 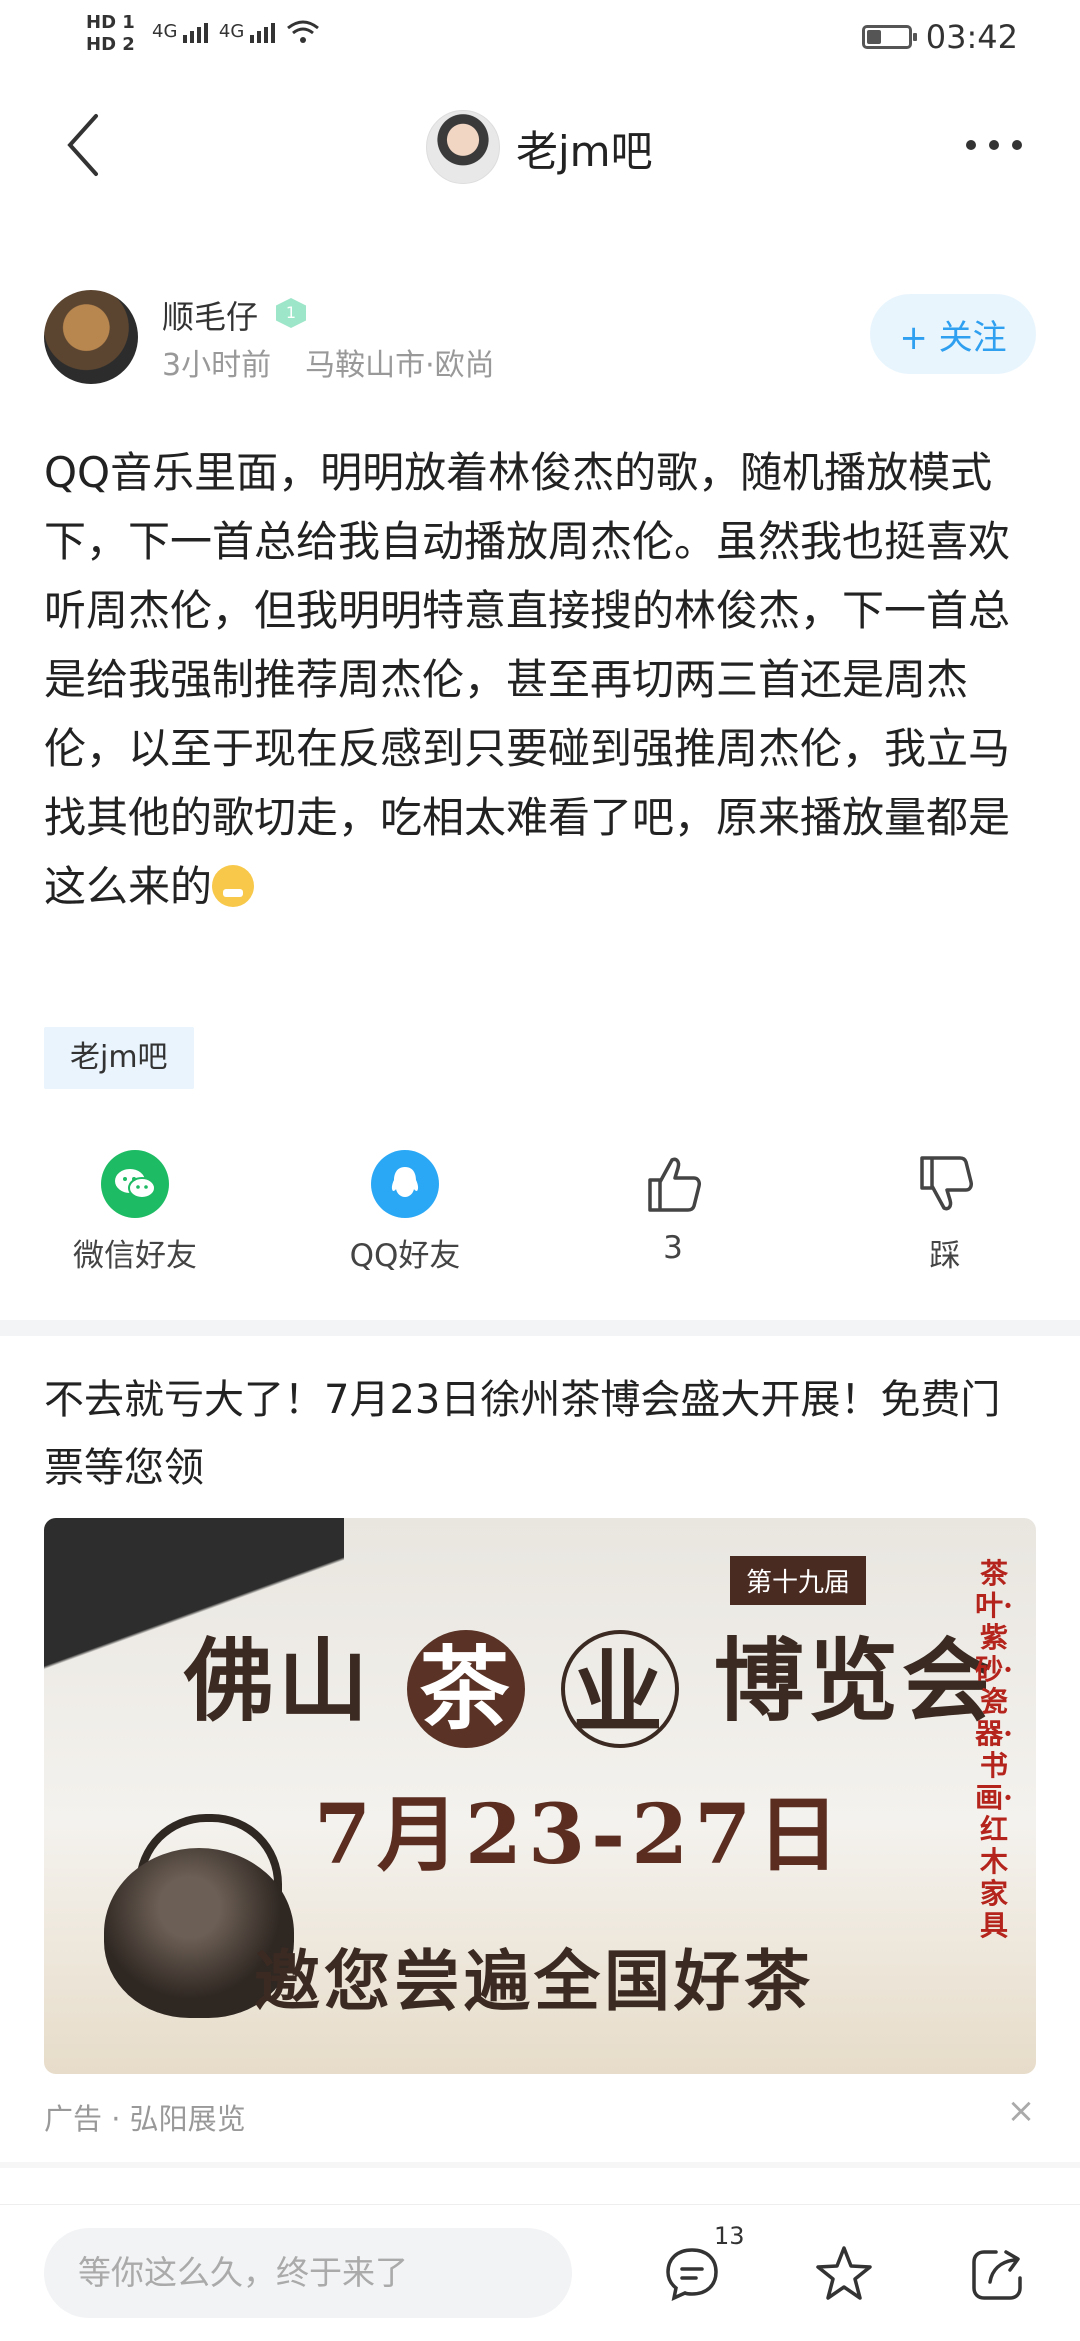 I want to click on dislike-button: 踩, so click(x=945, y=1212).